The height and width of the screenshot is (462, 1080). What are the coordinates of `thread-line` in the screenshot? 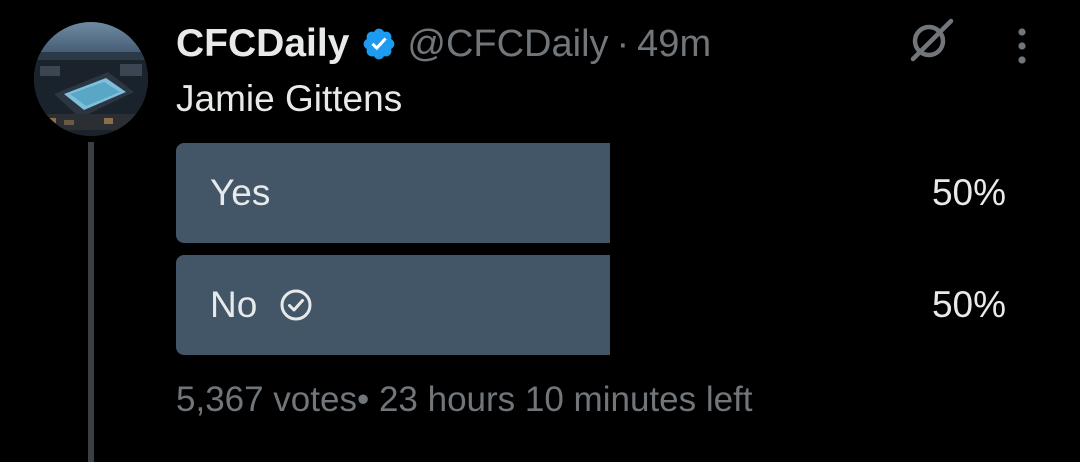 It's located at (91, 302).